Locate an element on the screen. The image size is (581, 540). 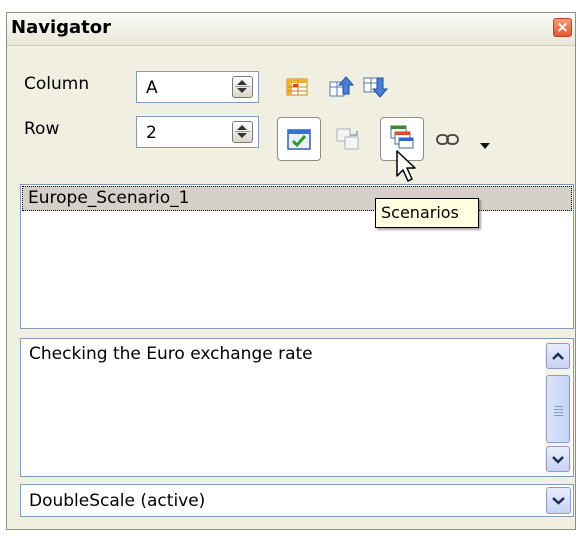
document-select: DoubleScale (active) is located at coordinates (297, 500).